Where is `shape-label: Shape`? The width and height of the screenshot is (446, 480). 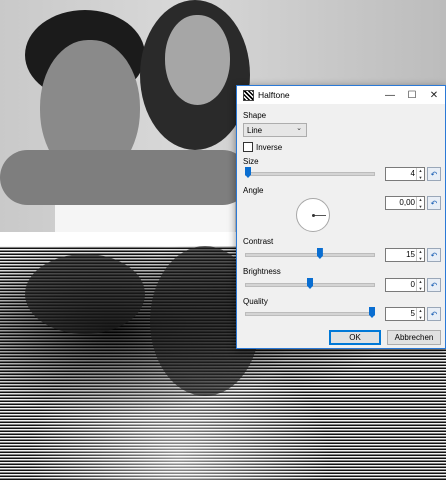 shape-label: Shape is located at coordinates (255, 115).